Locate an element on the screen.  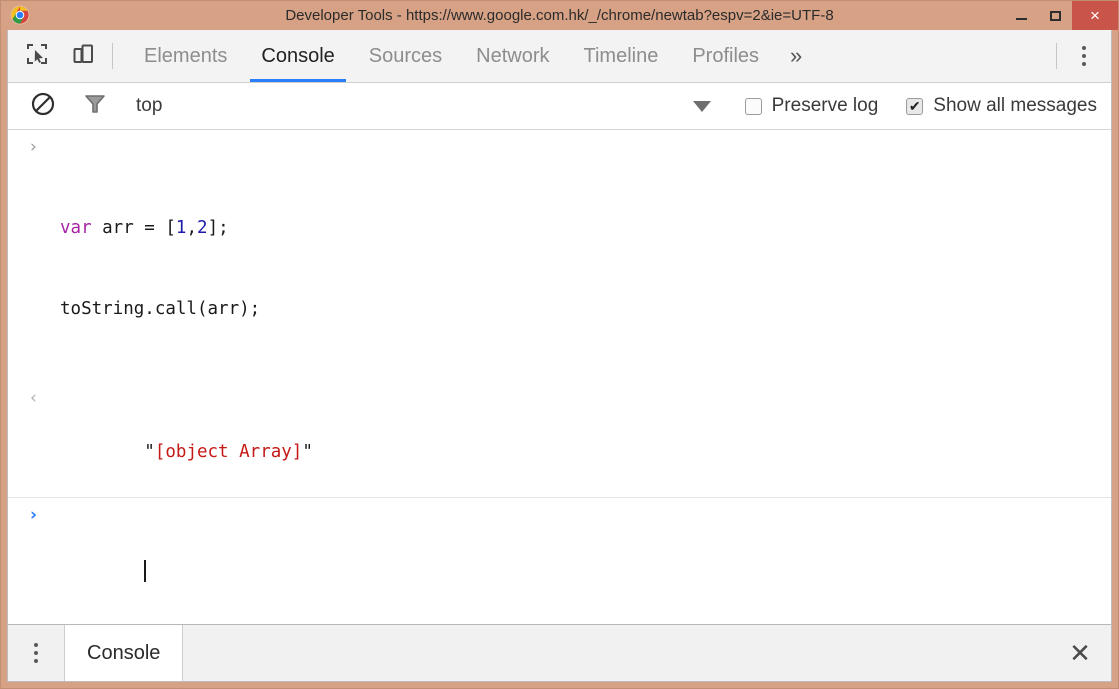
close-icon: ✕ is located at coordinates (1080, 652).